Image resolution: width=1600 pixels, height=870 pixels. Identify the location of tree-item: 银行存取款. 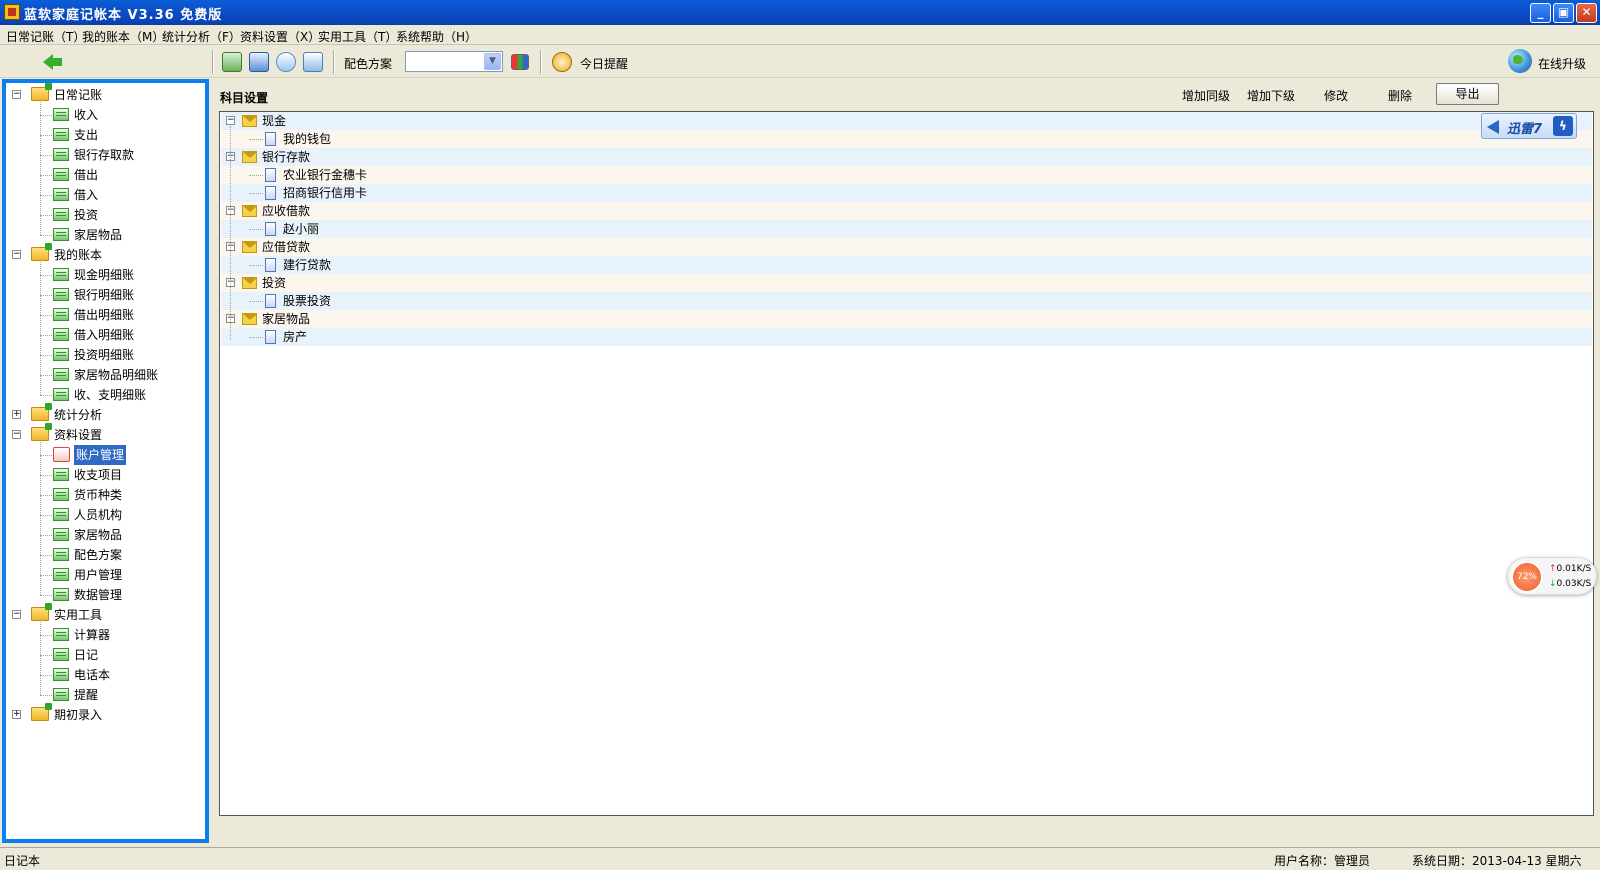
(104, 155).